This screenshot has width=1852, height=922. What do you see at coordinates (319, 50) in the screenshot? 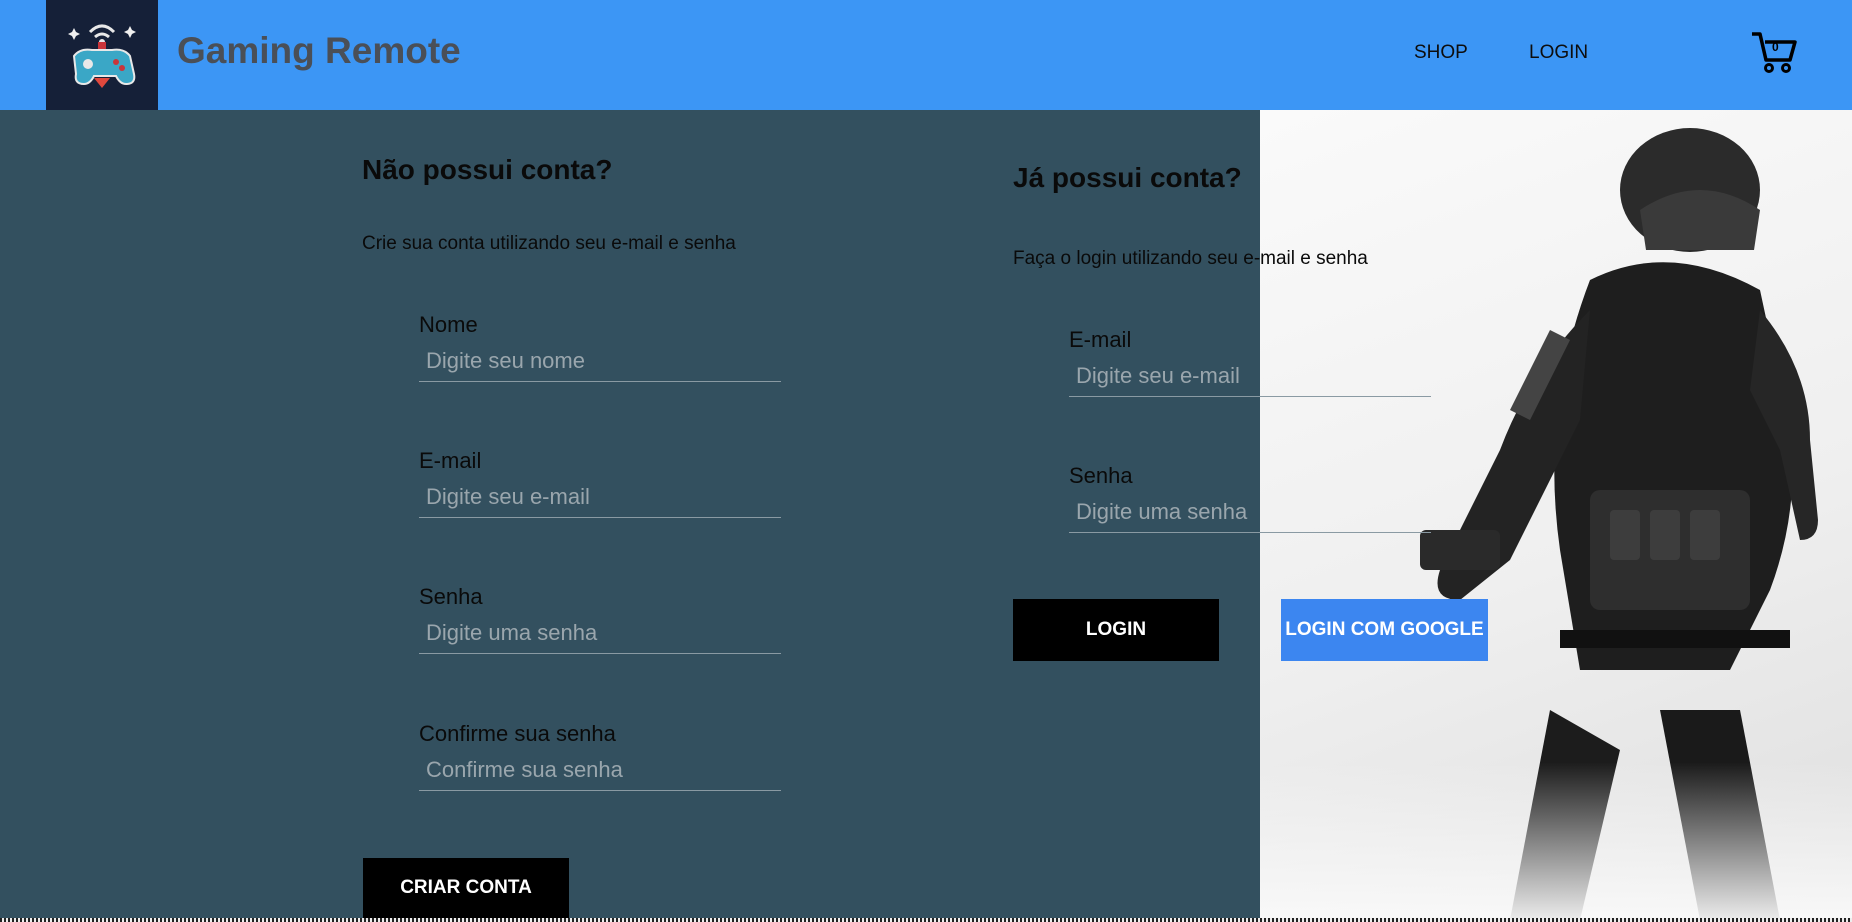
I see `brand-title: Gaming Remote` at bounding box center [319, 50].